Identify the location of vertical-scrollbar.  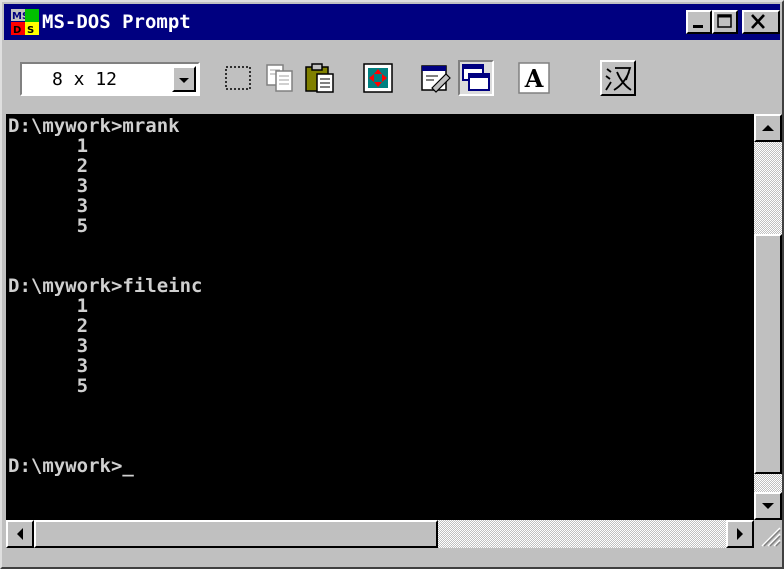
(768, 317).